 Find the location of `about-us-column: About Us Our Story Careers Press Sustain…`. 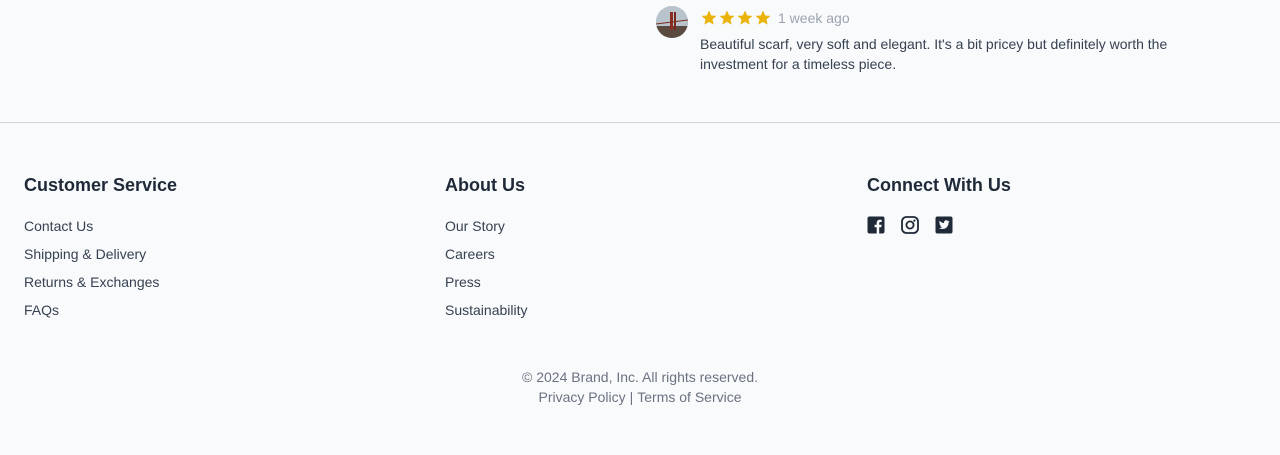

about-us-column: About Us Our Story Careers Press Sustain… is located at coordinates (486, 248).